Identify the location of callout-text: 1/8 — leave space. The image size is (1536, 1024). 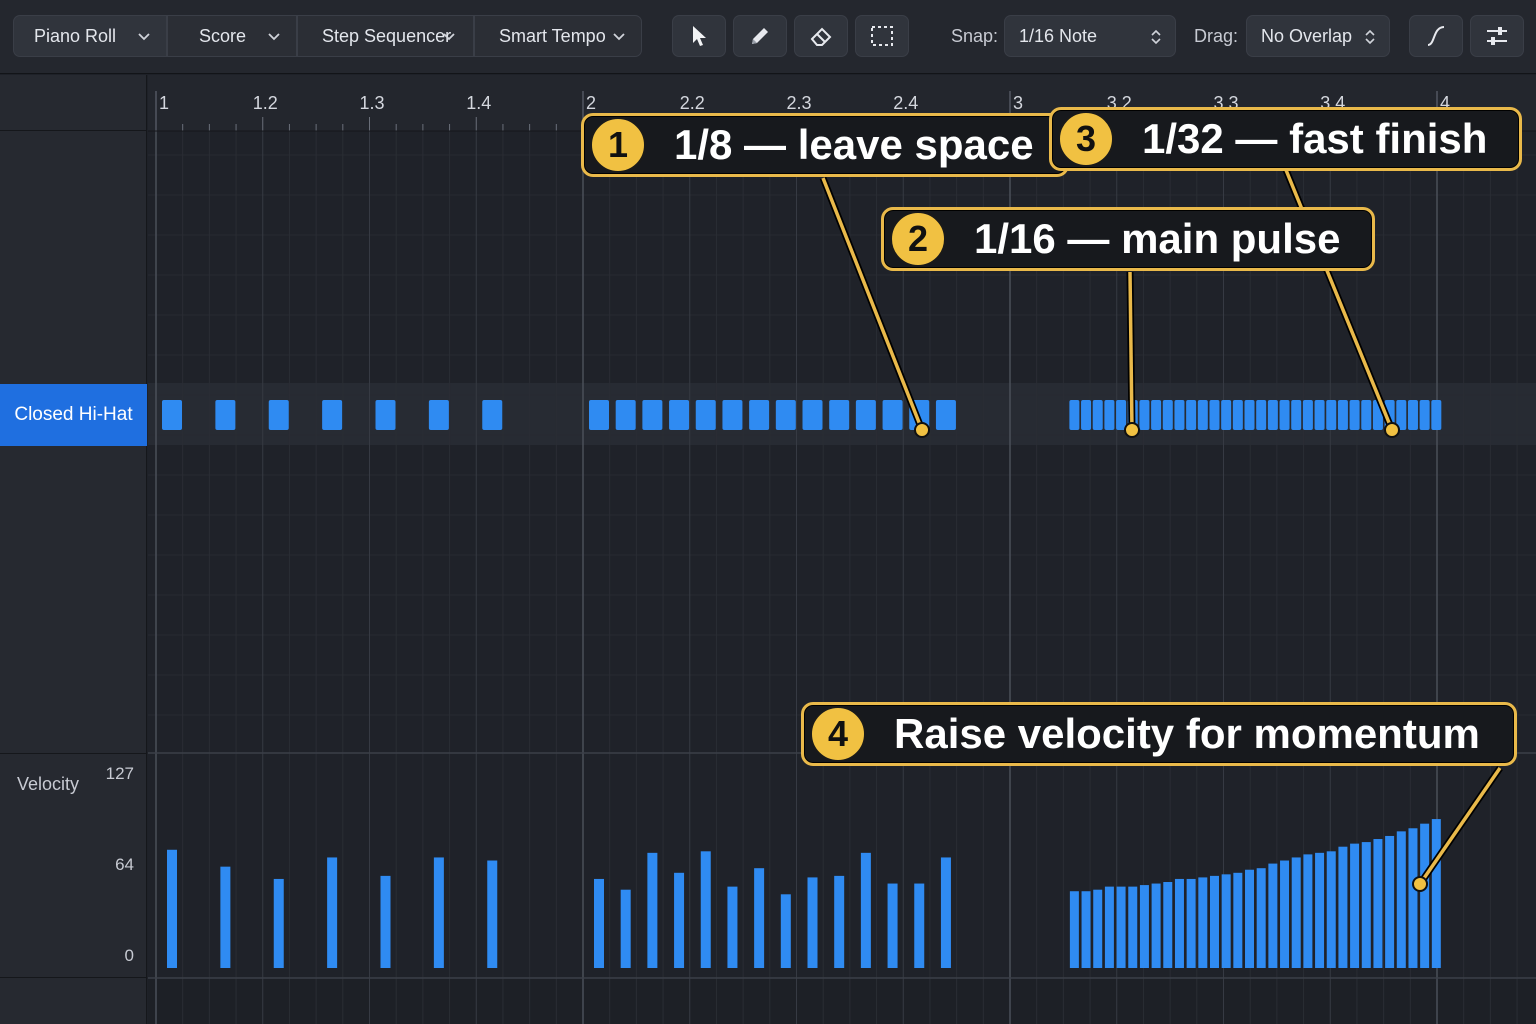
(854, 144).